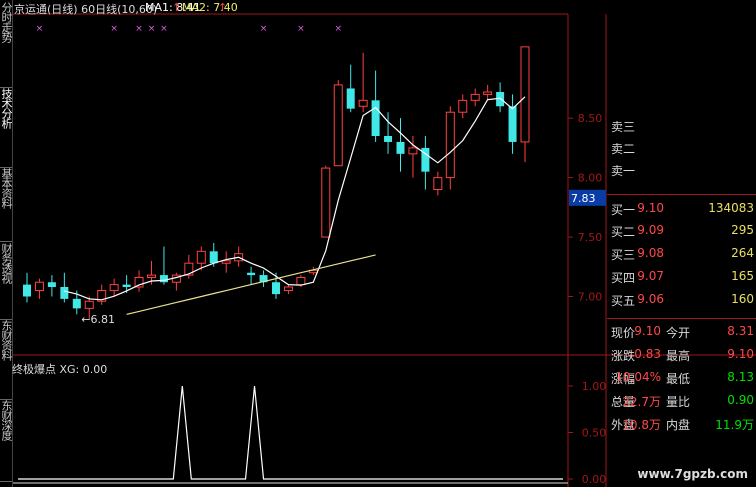 The image size is (756, 487). I want to click on quote-value-2: 11.9万, so click(734, 425).